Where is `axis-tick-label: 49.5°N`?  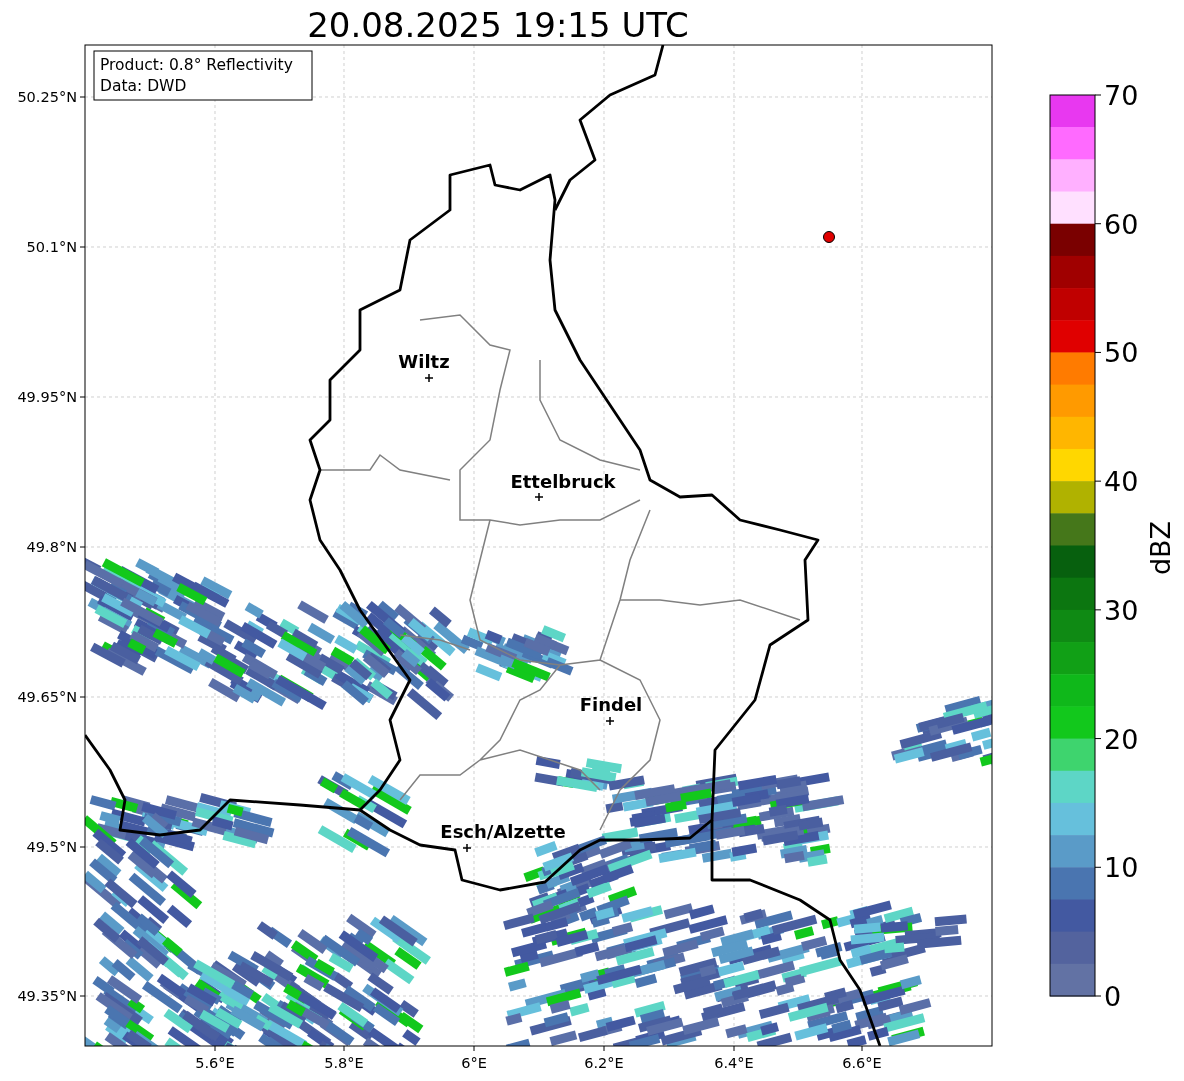
axis-tick-label: 49.5°N is located at coordinates (51, 847).